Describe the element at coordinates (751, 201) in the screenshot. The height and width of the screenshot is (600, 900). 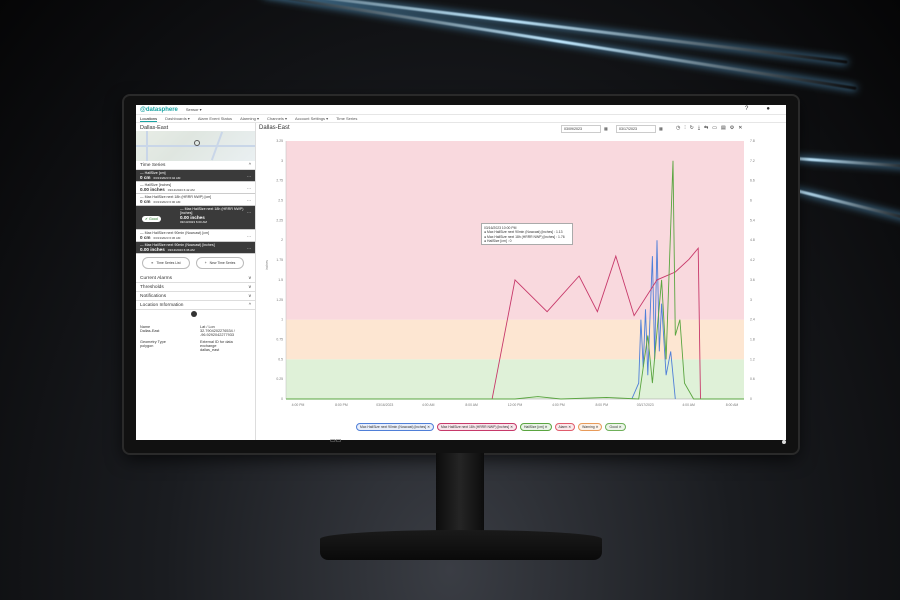
I see `y2-tick-label: 6` at that location.